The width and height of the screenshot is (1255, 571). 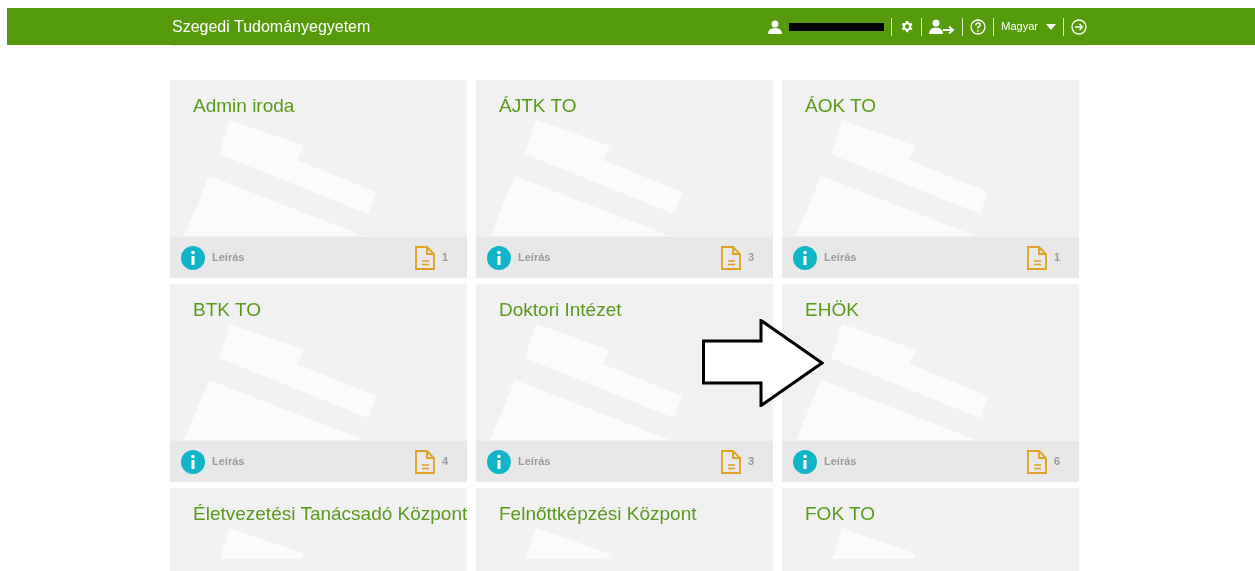 What do you see at coordinates (1057, 462) in the screenshot?
I see `document-count: 6` at bounding box center [1057, 462].